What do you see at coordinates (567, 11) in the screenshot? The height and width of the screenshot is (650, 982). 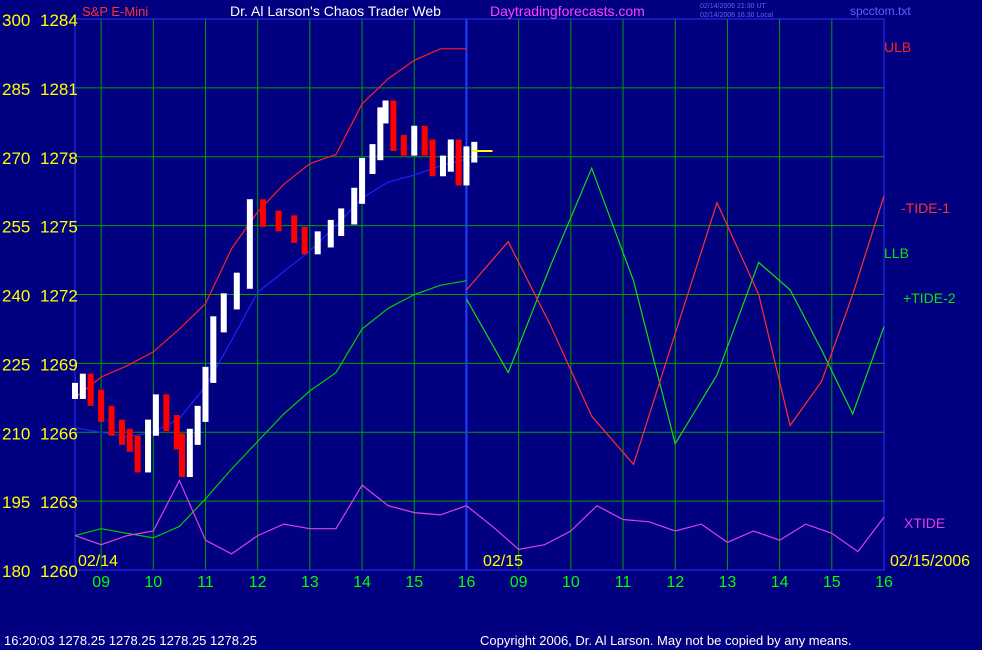 I see `website-label: Daytradingforecasts.com` at bounding box center [567, 11].